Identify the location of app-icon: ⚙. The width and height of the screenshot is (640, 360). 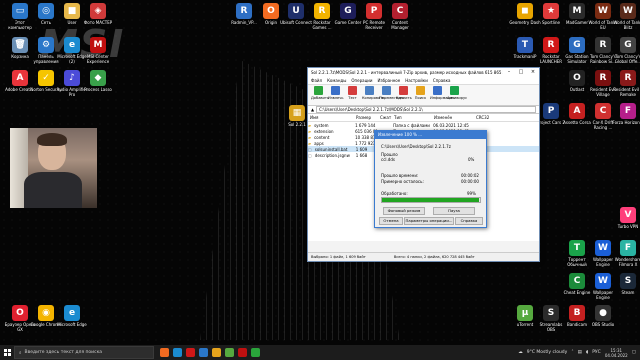
(46, 45).